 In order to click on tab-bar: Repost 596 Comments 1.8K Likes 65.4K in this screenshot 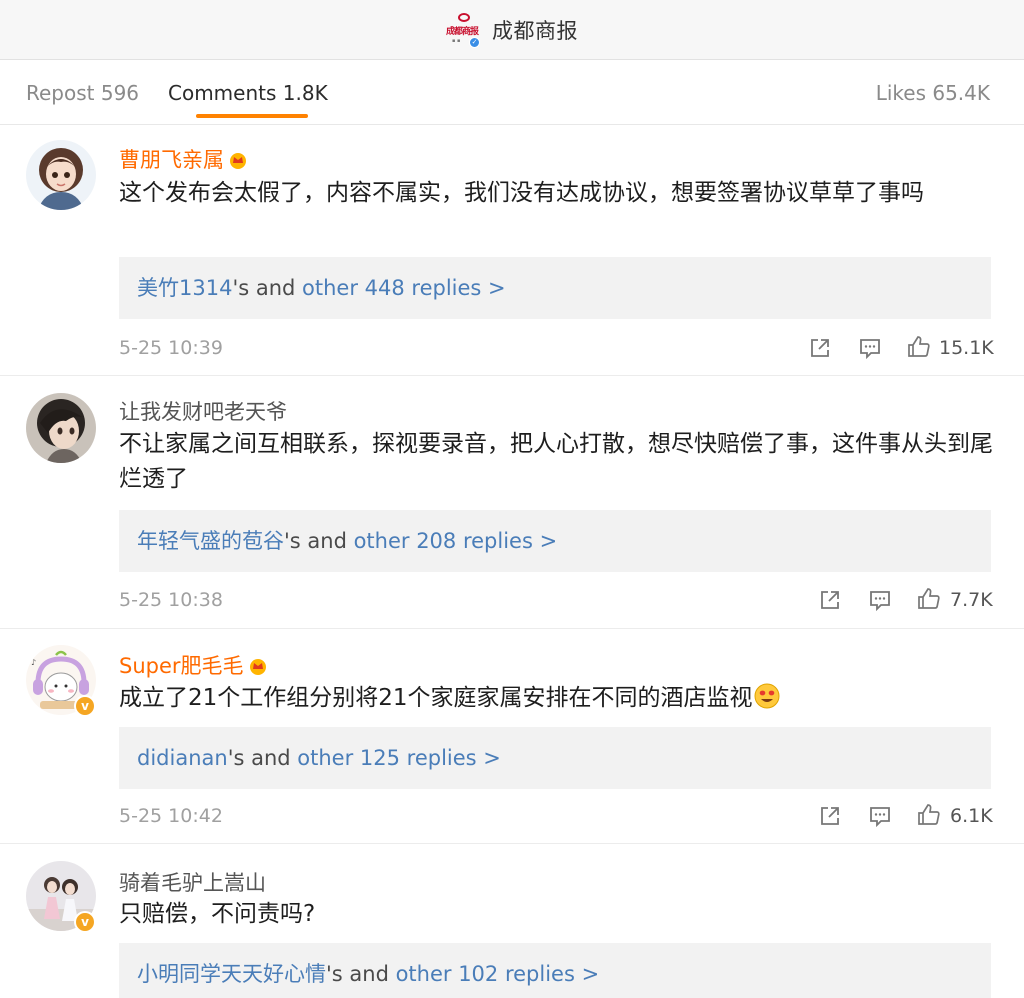, I will do `click(512, 93)`.